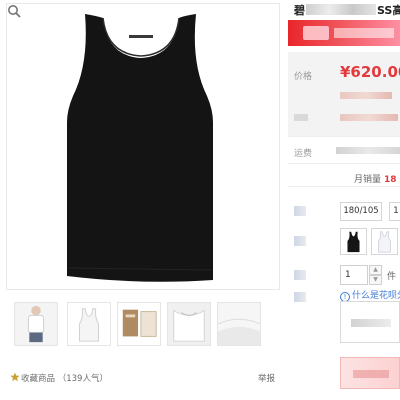 Image resolution: width=400 pixels, height=400 pixels. I want to click on size-label-obscured, so click(300, 211).